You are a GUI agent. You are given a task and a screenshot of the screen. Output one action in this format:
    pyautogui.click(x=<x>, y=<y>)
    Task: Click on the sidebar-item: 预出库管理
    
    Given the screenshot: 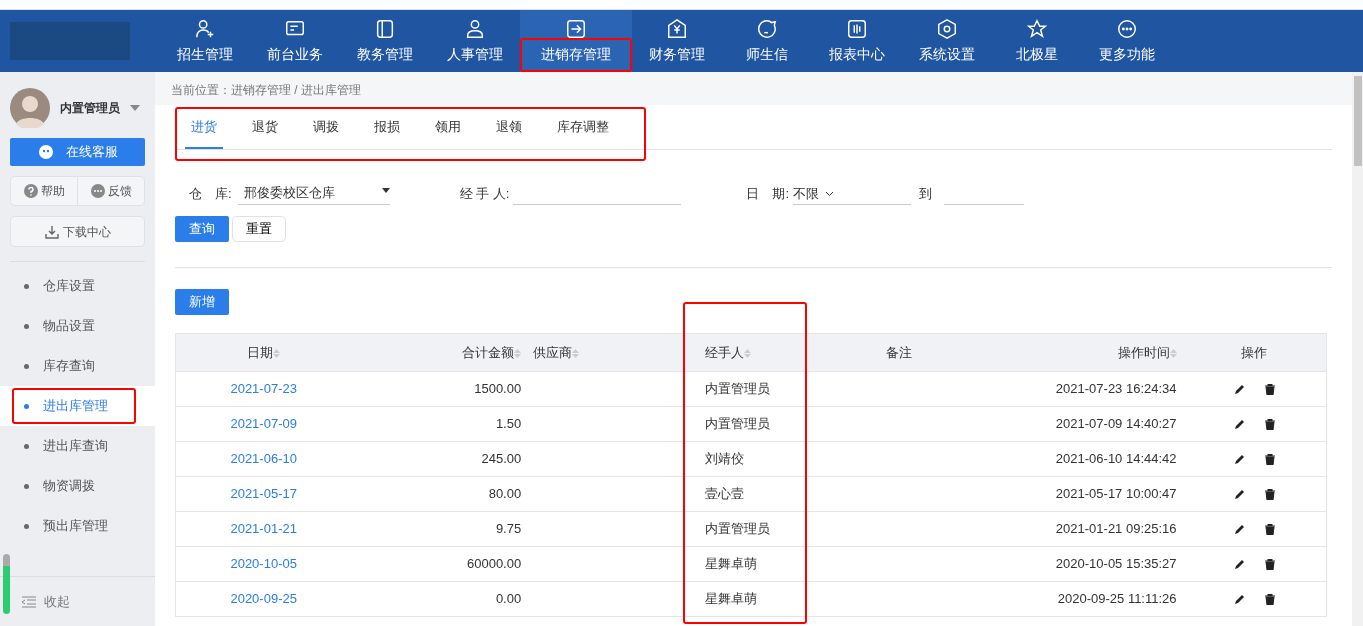 What is the action you would take?
    pyautogui.click(x=77, y=526)
    